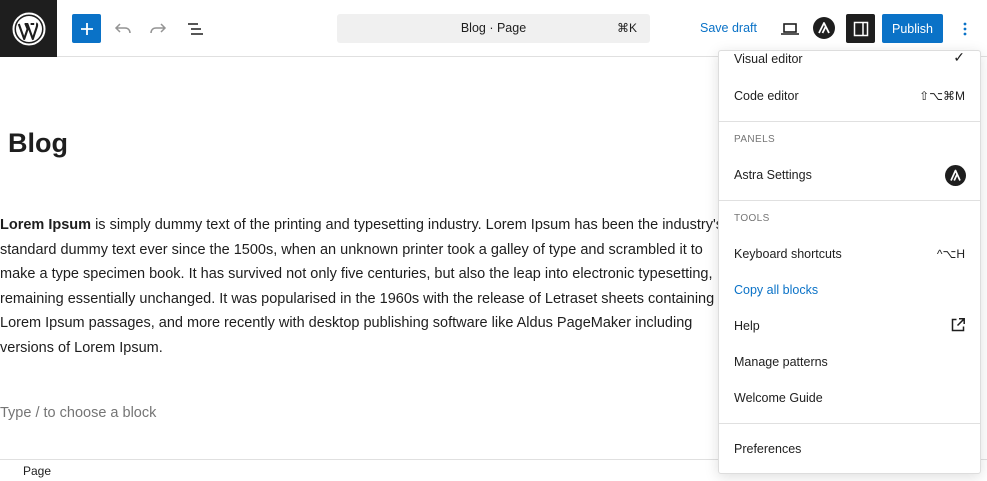 The width and height of the screenshot is (987, 481). I want to click on menu-item-shortcut: ^⌥H, so click(950, 254).